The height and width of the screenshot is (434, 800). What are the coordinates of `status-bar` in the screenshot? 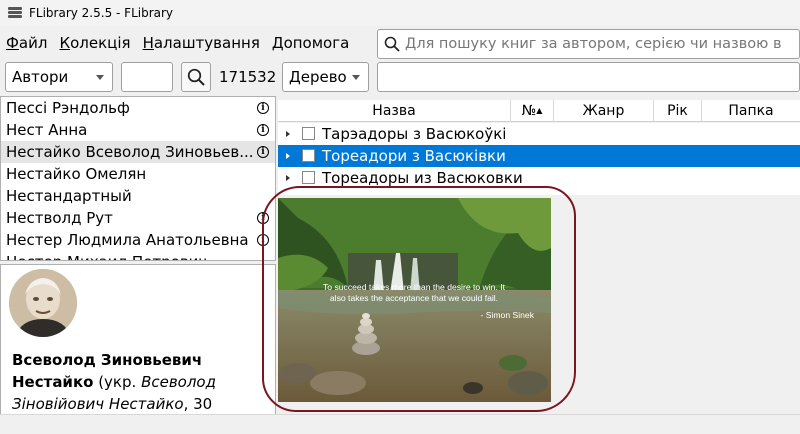 It's located at (400, 424).